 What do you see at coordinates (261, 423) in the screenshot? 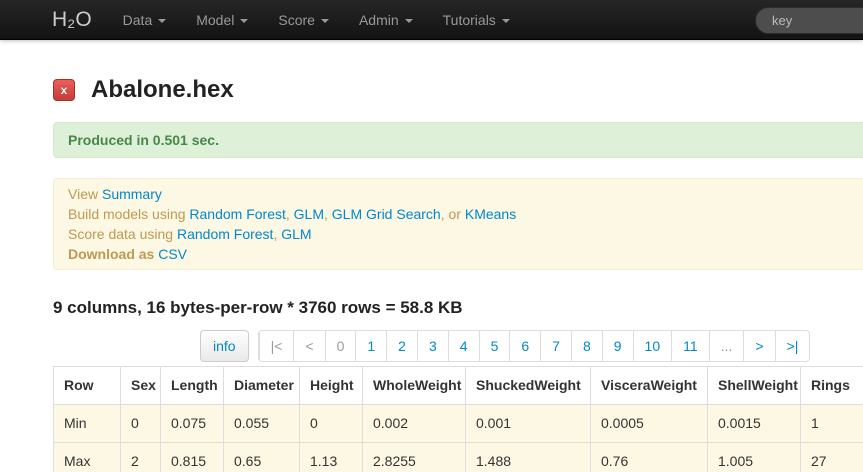
I see `table-cell: 0.055` at bounding box center [261, 423].